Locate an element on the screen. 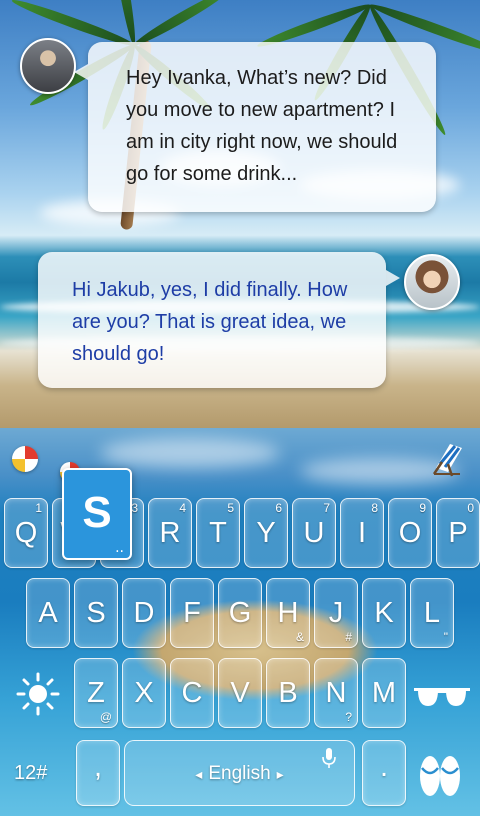 The height and width of the screenshot is (816, 480). key-d: D is located at coordinates (144, 613).